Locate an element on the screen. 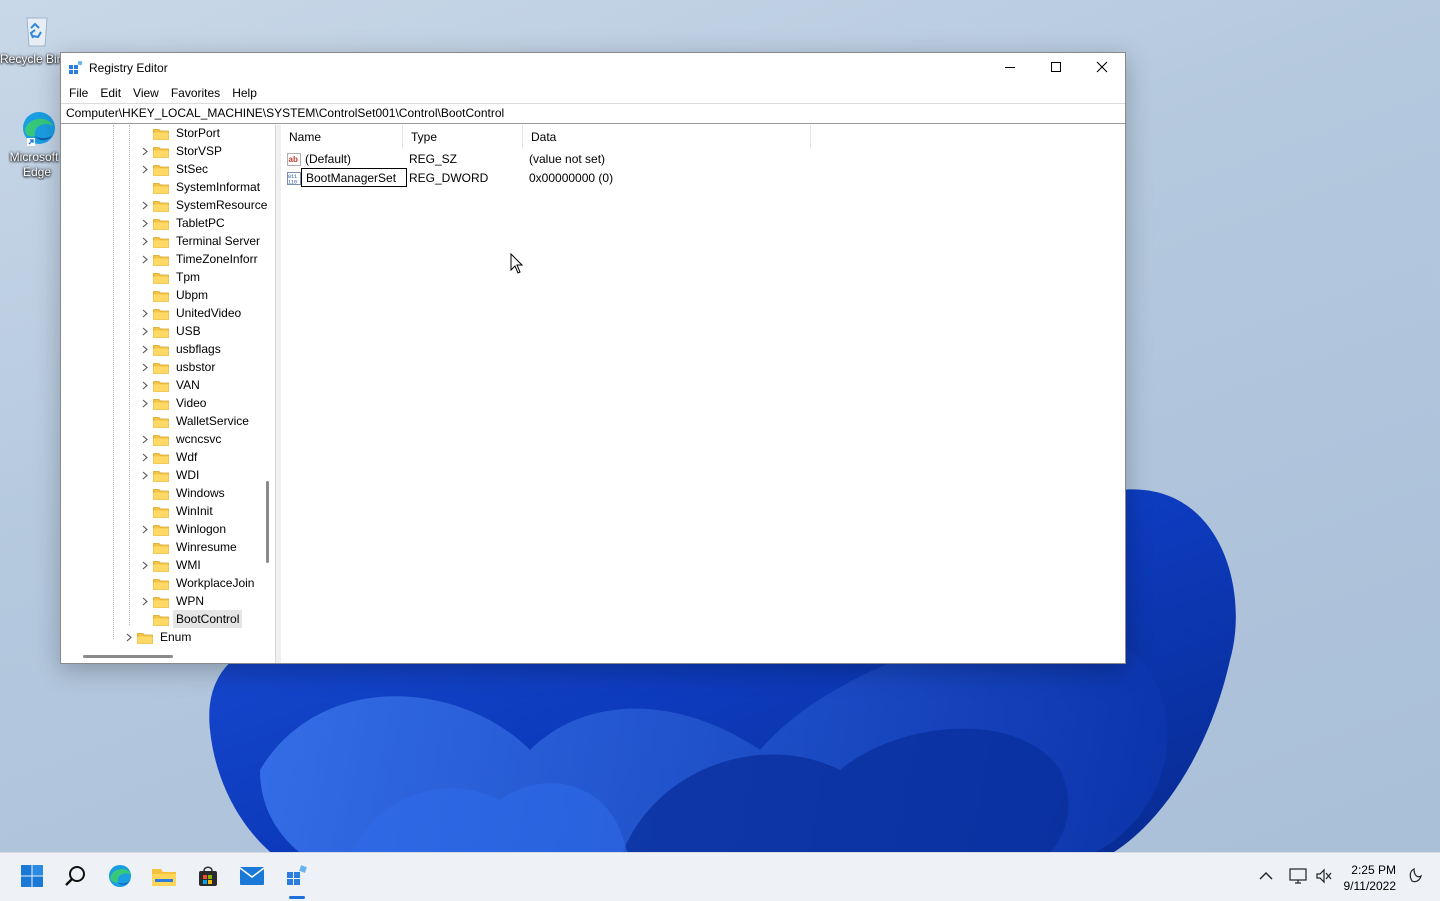 This screenshot has height=901, width=1440. notifications-button is located at coordinates (1414, 877).